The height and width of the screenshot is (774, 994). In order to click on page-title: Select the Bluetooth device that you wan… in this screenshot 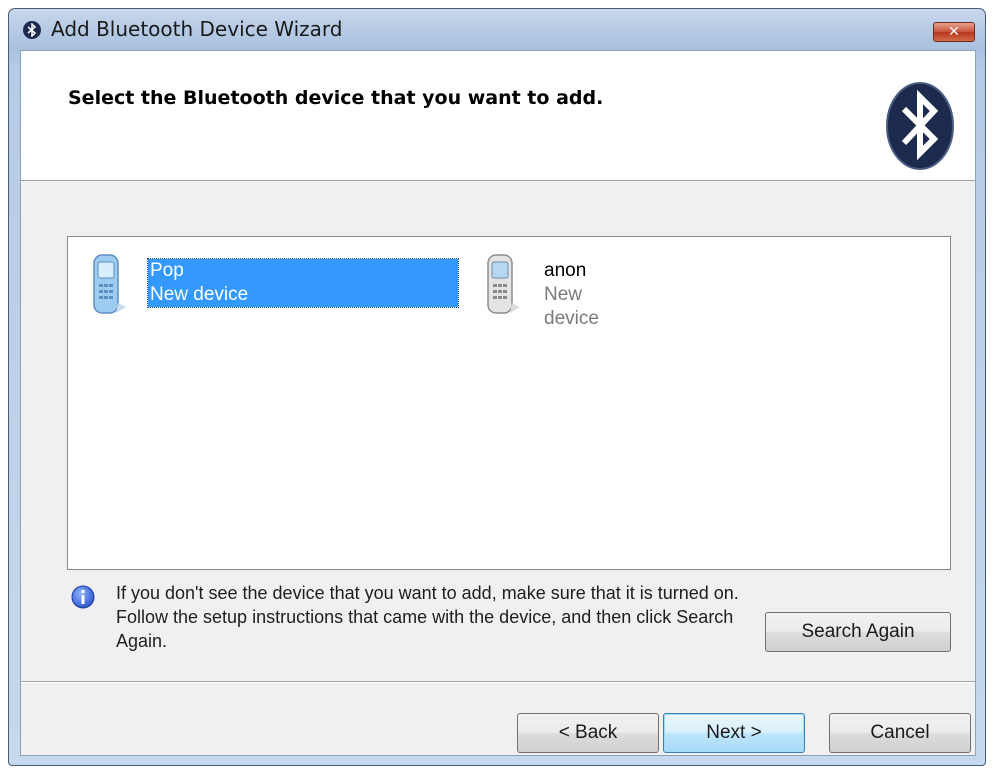, I will do `click(336, 98)`.